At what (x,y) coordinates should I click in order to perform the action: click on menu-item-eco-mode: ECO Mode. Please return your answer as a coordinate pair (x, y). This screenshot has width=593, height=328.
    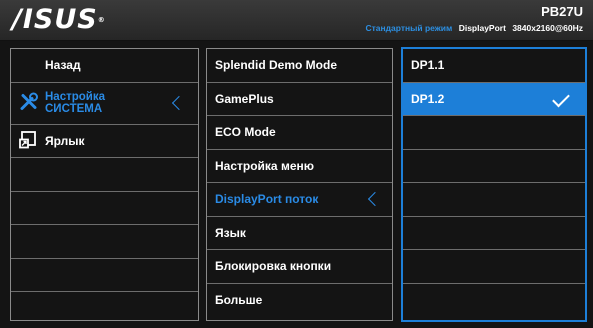
    Looking at the image, I should click on (299, 133).